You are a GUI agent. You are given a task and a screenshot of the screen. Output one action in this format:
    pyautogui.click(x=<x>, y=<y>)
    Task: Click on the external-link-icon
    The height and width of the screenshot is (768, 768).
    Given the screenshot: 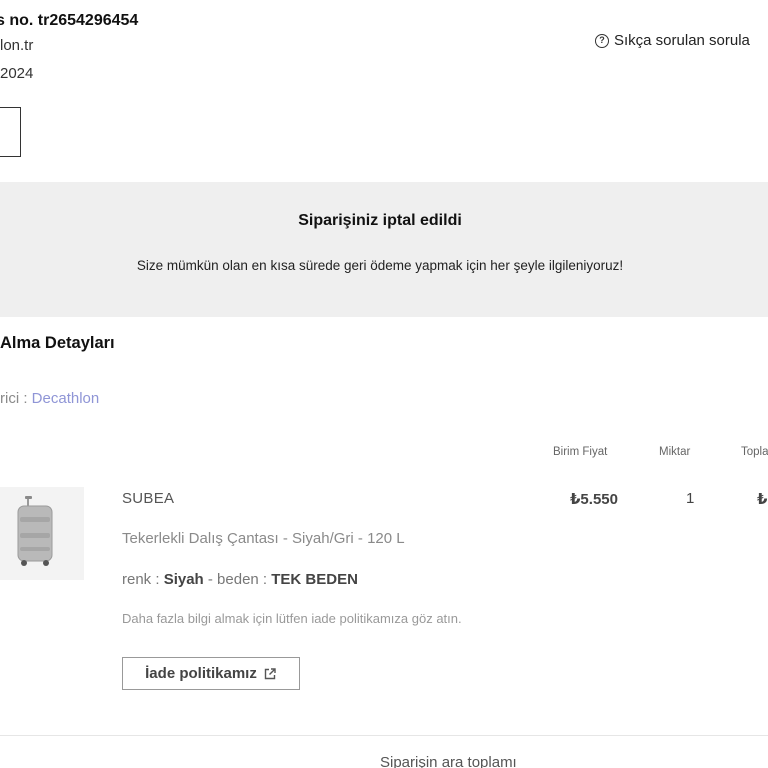 What is the action you would take?
    pyautogui.click(x=270, y=673)
    